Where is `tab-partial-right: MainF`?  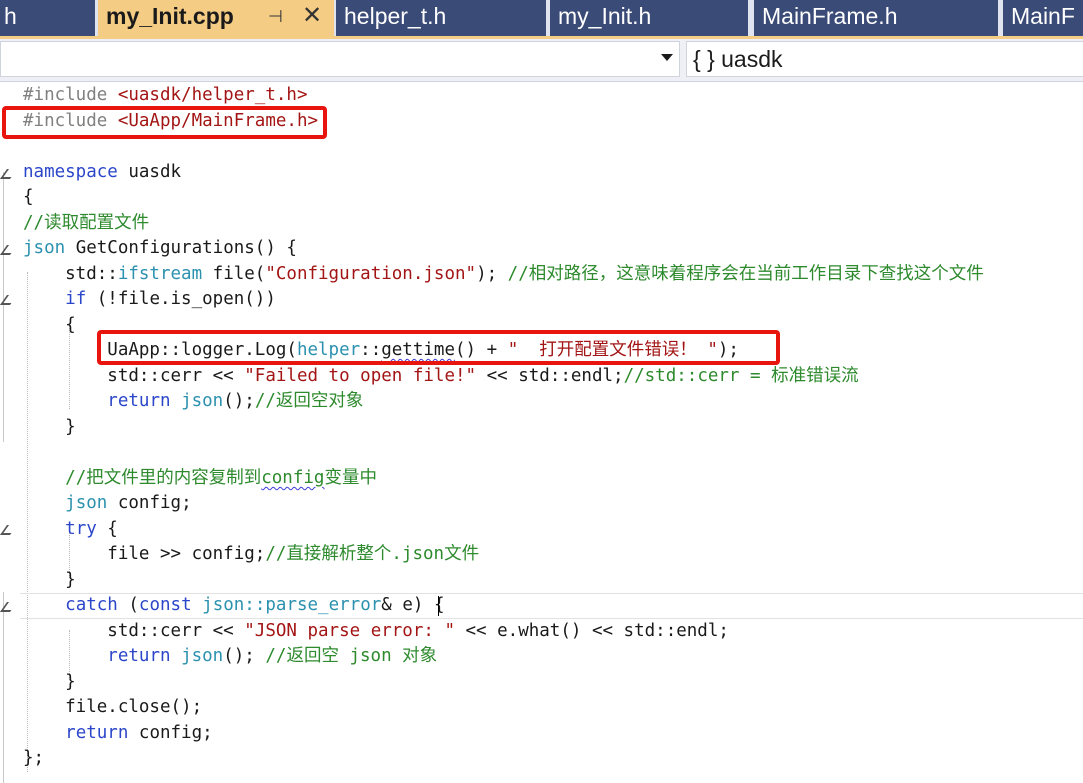
tab-partial-right: MainF is located at coordinates (1043, 18).